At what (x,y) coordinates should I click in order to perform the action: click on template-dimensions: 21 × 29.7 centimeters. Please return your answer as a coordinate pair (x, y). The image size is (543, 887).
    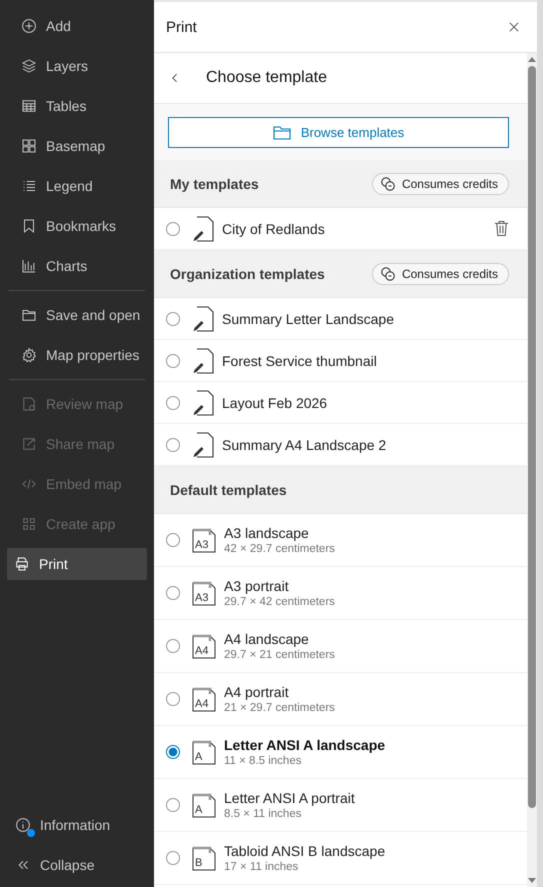
    Looking at the image, I should click on (279, 708).